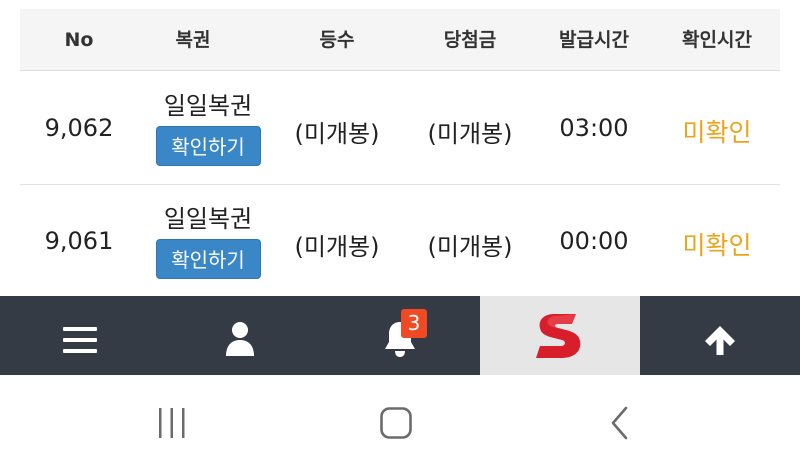 Image resolution: width=800 pixels, height=468 pixels. Describe the element at coordinates (79, 40) in the screenshot. I see `column-header-no: No` at that location.